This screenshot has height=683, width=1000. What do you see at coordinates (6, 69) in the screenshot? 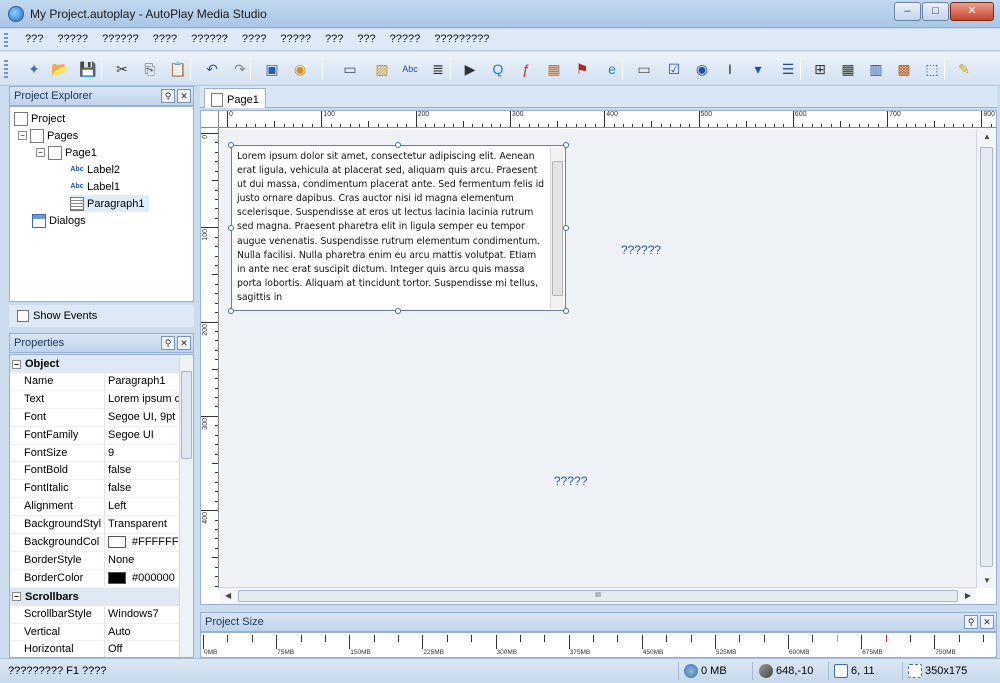
I see `toolbar-grip-icon` at bounding box center [6, 69].